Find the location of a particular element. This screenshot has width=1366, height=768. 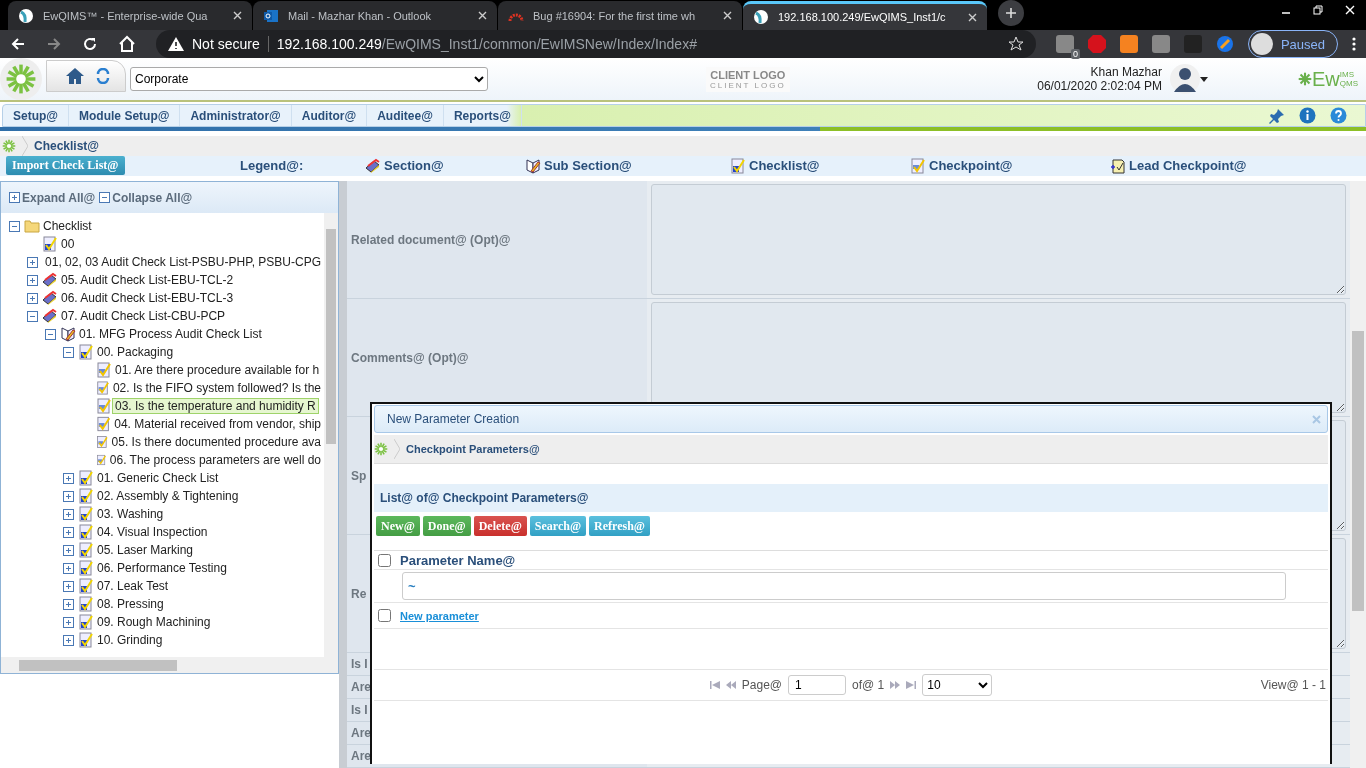

tree-item: 10. Grinding is located at coordinates (130, 640).